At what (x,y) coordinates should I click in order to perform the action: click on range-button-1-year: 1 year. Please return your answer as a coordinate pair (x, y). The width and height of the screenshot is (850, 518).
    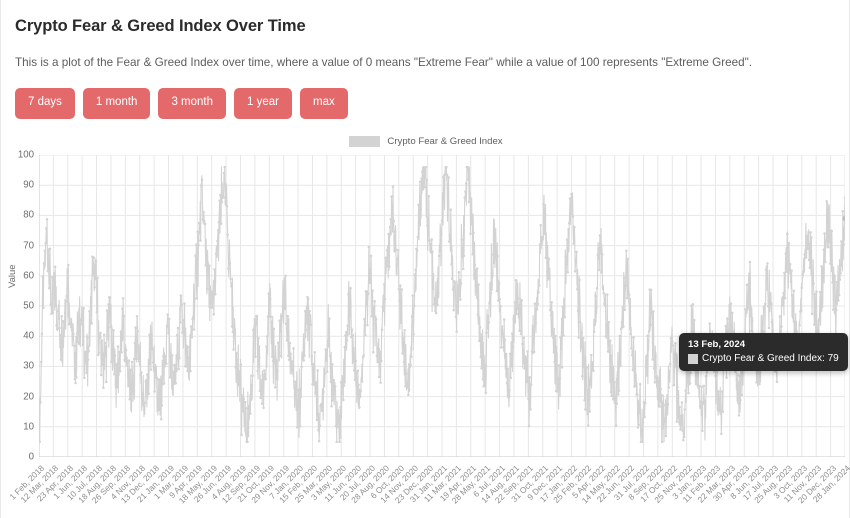
    Looking at the image, I should click on (263, 103).